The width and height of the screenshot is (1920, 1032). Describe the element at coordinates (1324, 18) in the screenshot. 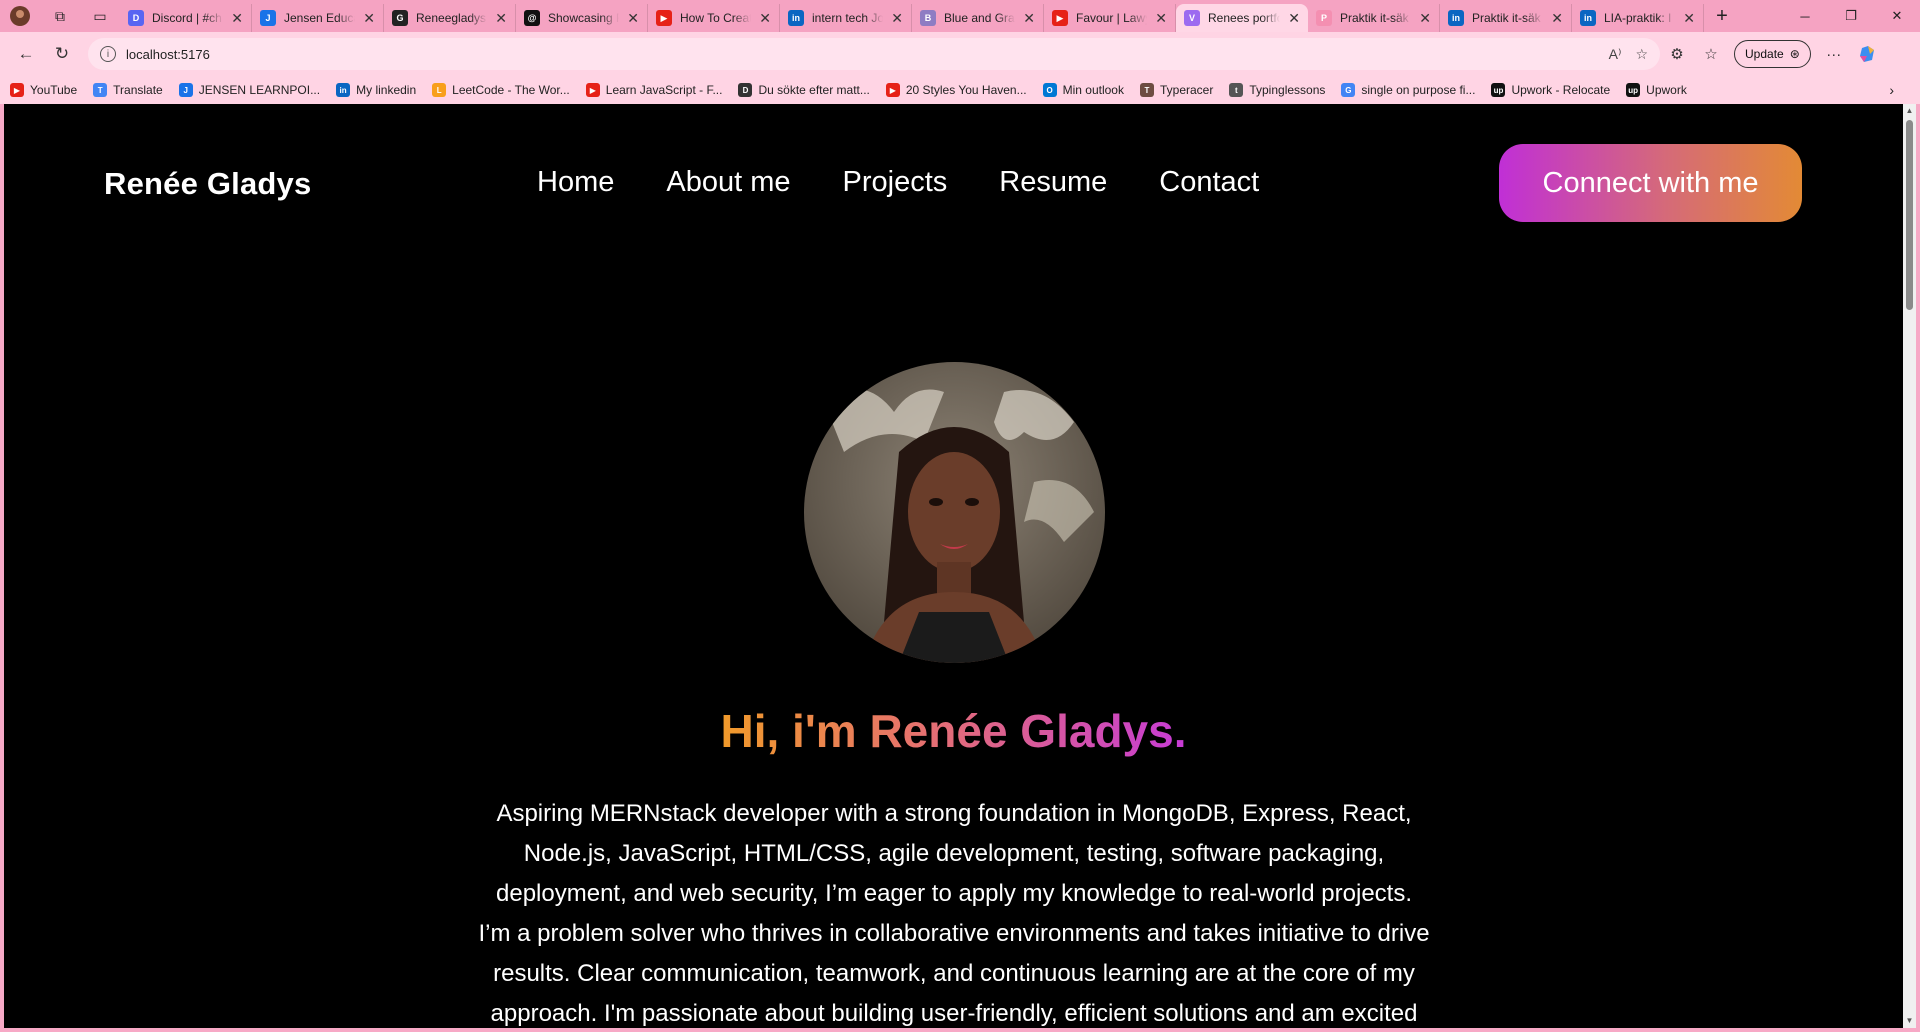

I see `tab-favicon-icon: P` at that location.